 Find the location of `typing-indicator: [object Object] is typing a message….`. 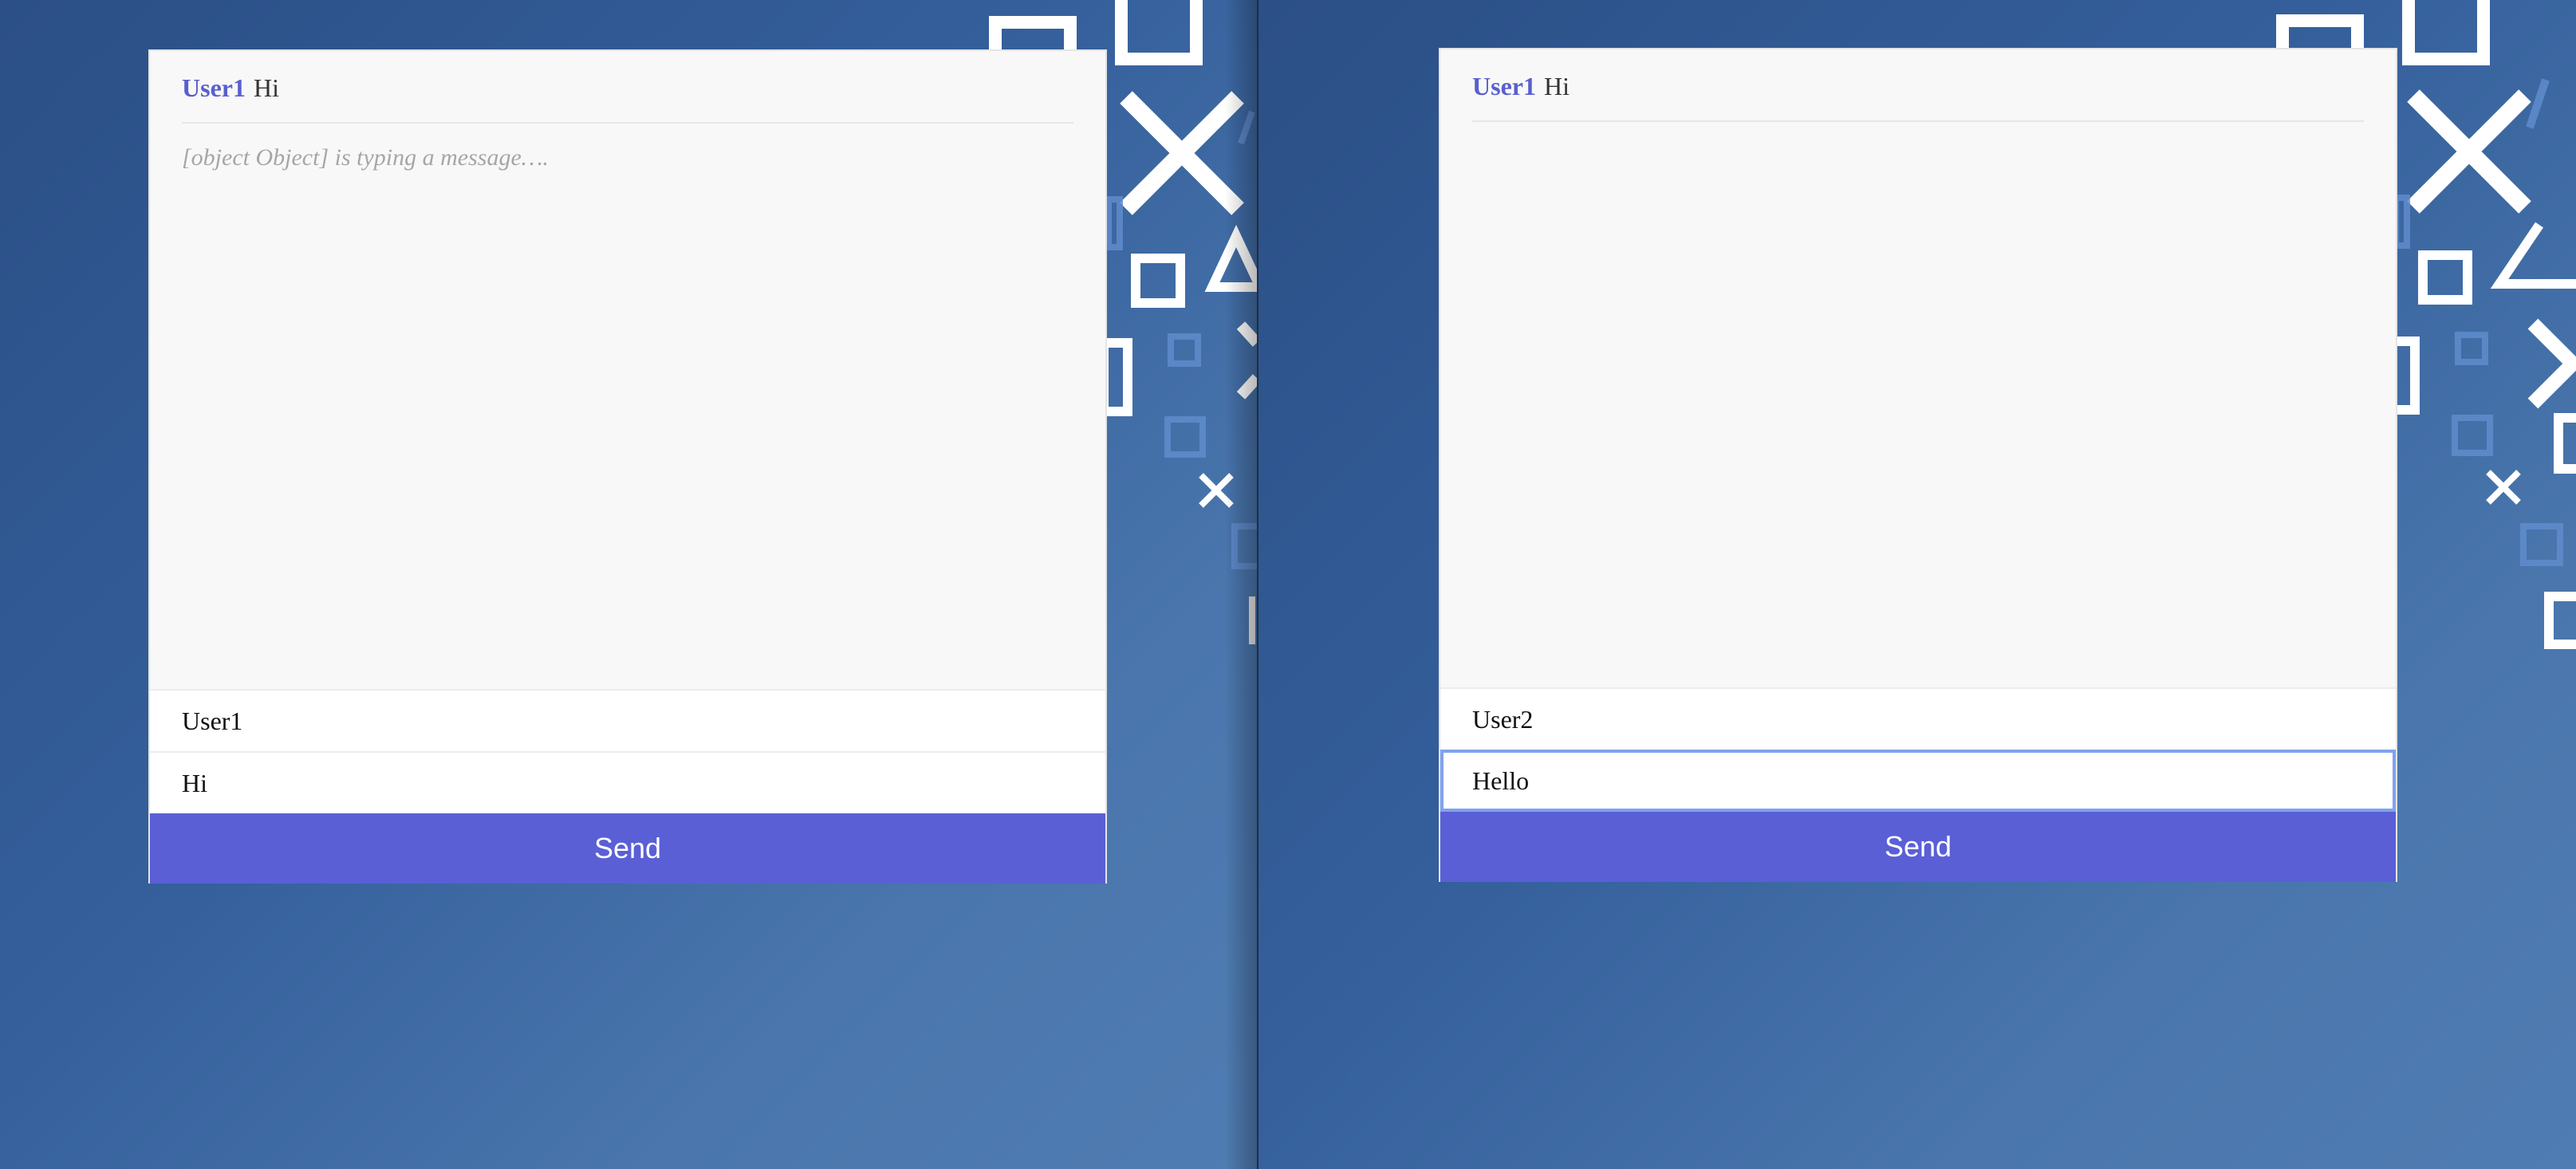

typing-indicator: [object Object] is typing a message…. is located at coordinates (365, 157).